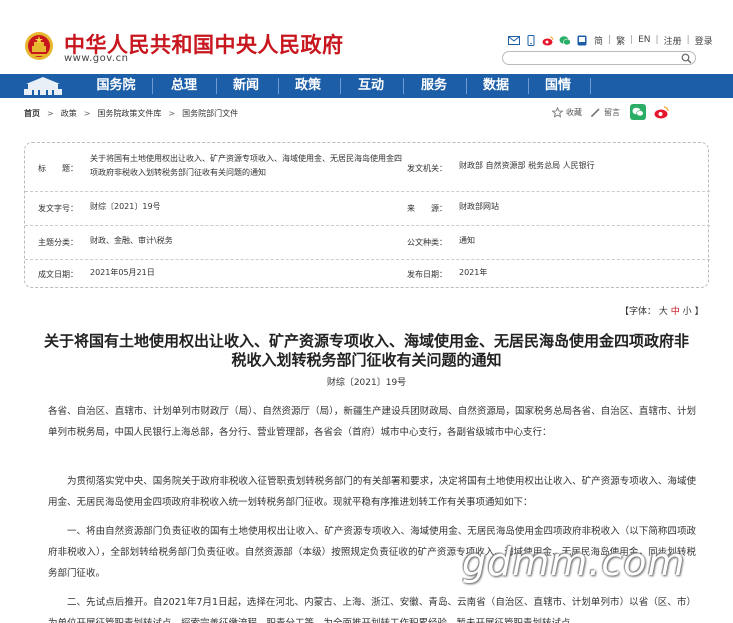  I want to click on info-source-value: 财政部网站, so click(479, 206).